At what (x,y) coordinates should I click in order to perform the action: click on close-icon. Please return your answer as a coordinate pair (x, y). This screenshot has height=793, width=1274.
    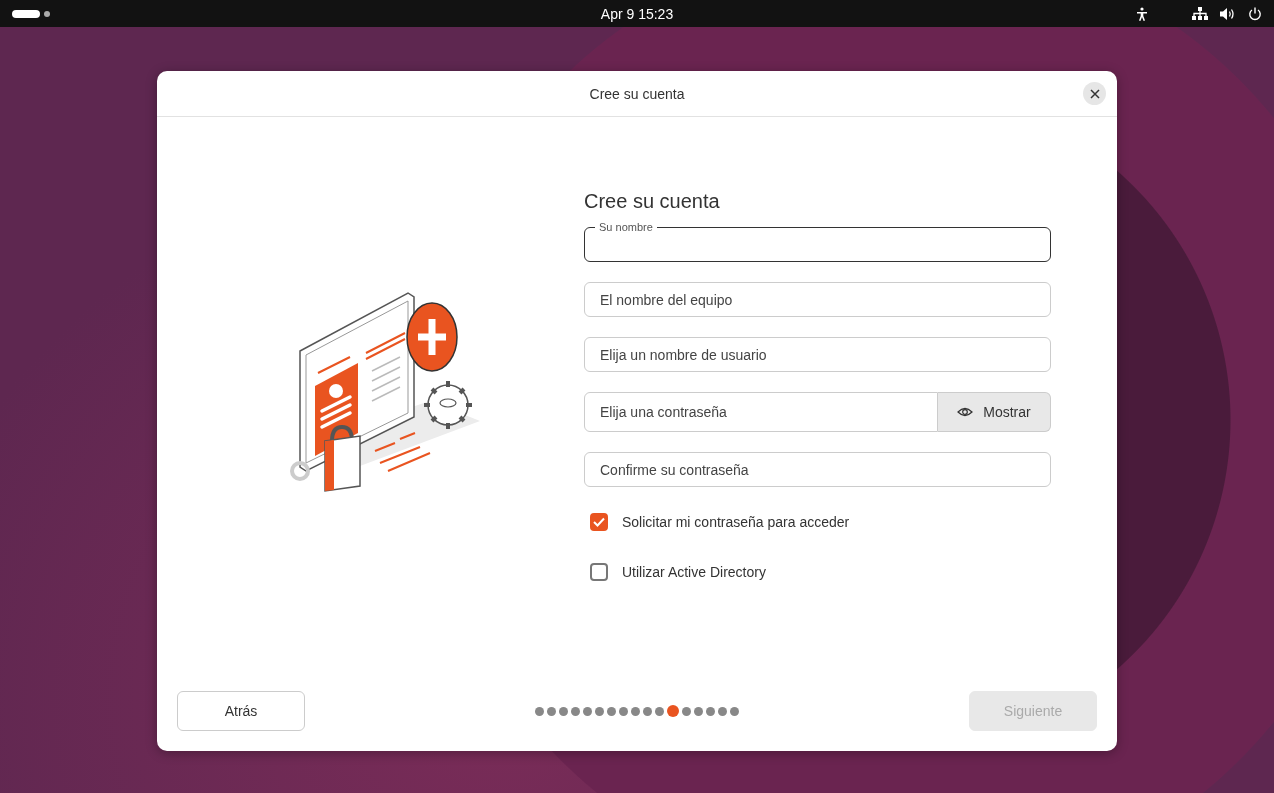
    Looking at the image, I should click on (1094, 93).